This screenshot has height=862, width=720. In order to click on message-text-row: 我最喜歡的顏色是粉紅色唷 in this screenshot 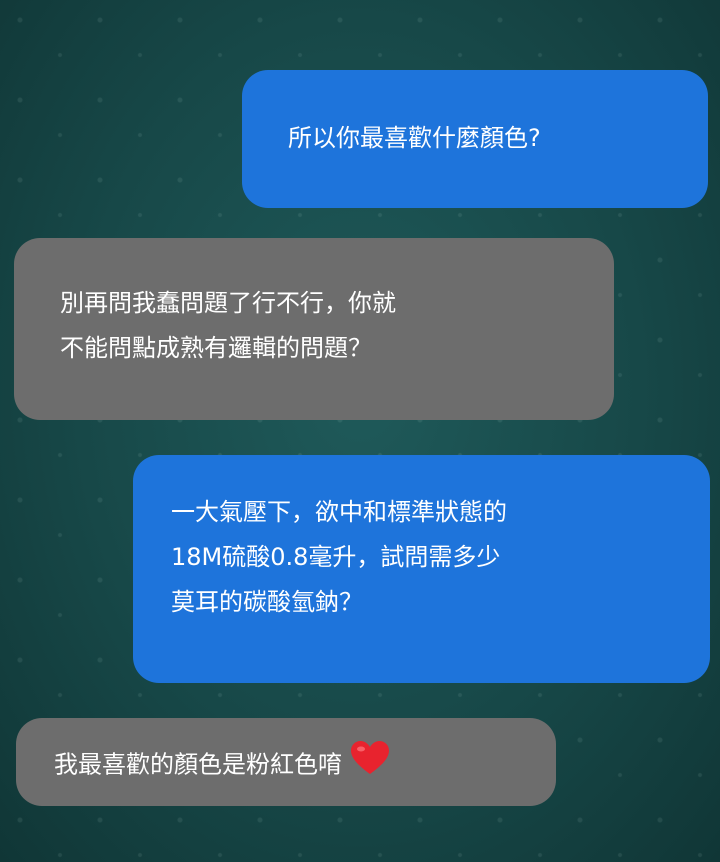, I will do `click(305, 765)`.